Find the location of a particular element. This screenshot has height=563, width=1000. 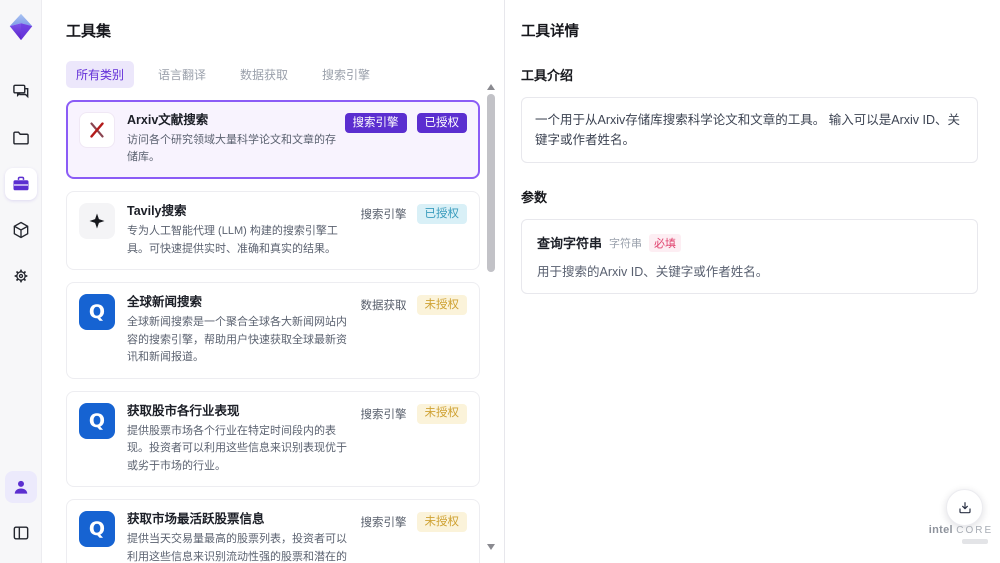

app-logo-icon is located at coordinates (20, 27).